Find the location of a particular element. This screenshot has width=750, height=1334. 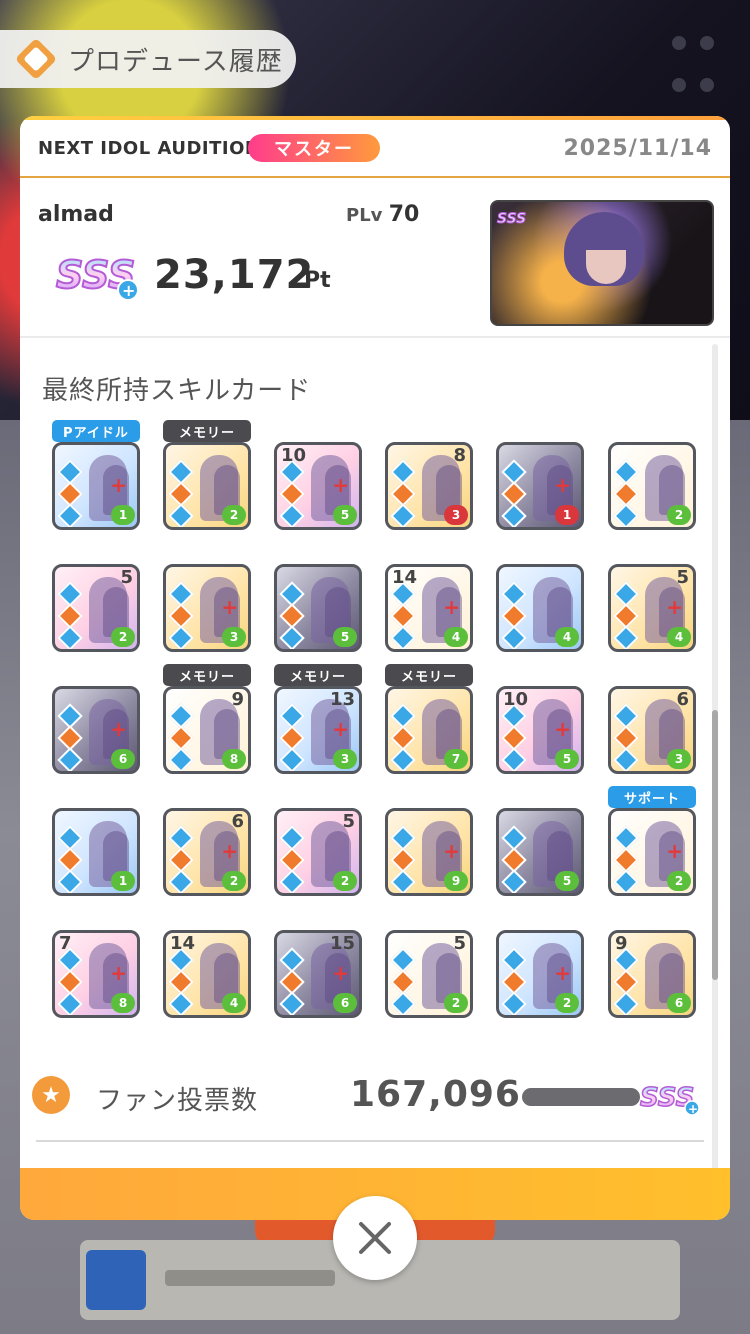

skill-card: +6 2 is located at coordinates (207, 852).